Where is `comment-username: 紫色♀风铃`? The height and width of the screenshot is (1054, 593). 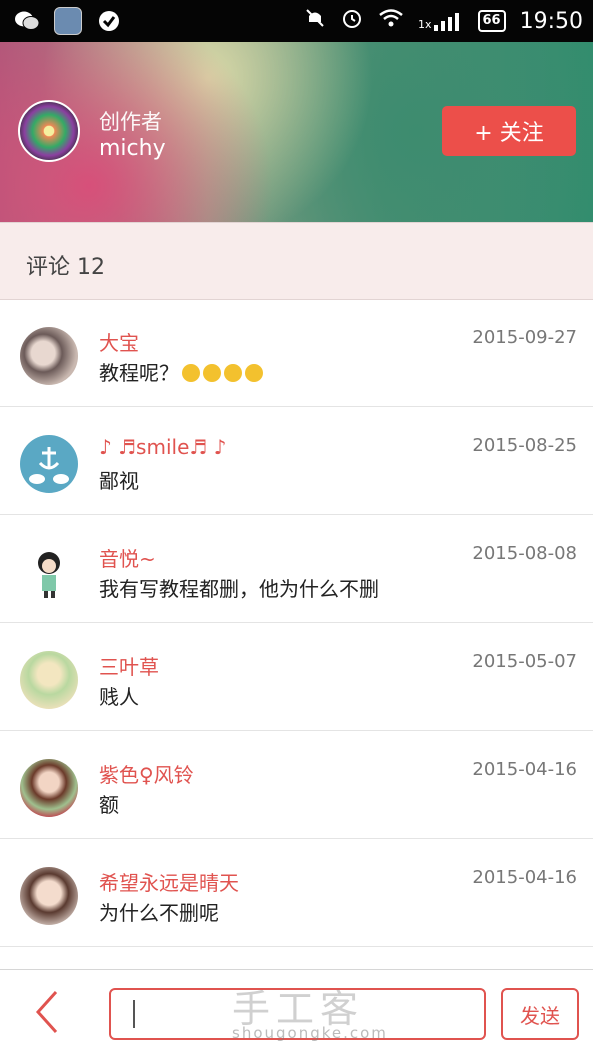
comment-username: 紫色♀风铃 is located at coordinates (146, 773).